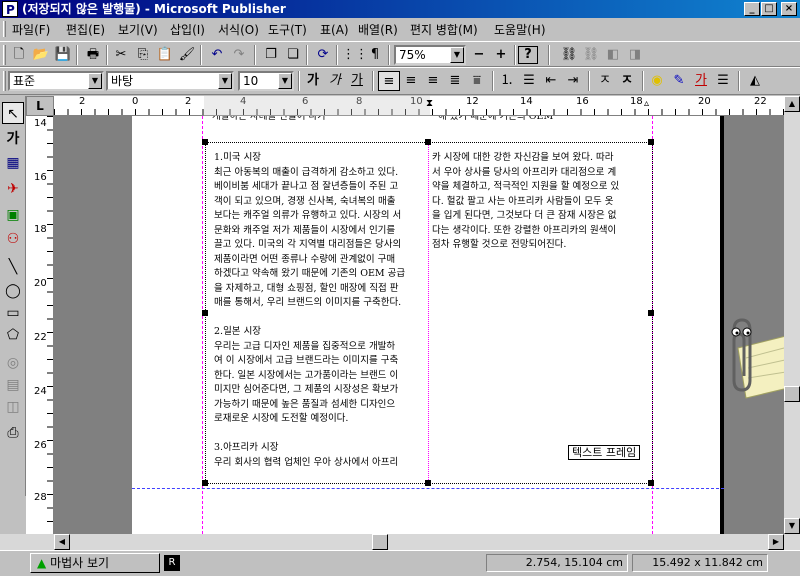 Image resolution: width=800 pixels, height=576 pixels. What do you see at coordinates (627, 81) in the screenshot?
I see `increase-font-size-icon: ㅈ` at bounding box center [627, 81].